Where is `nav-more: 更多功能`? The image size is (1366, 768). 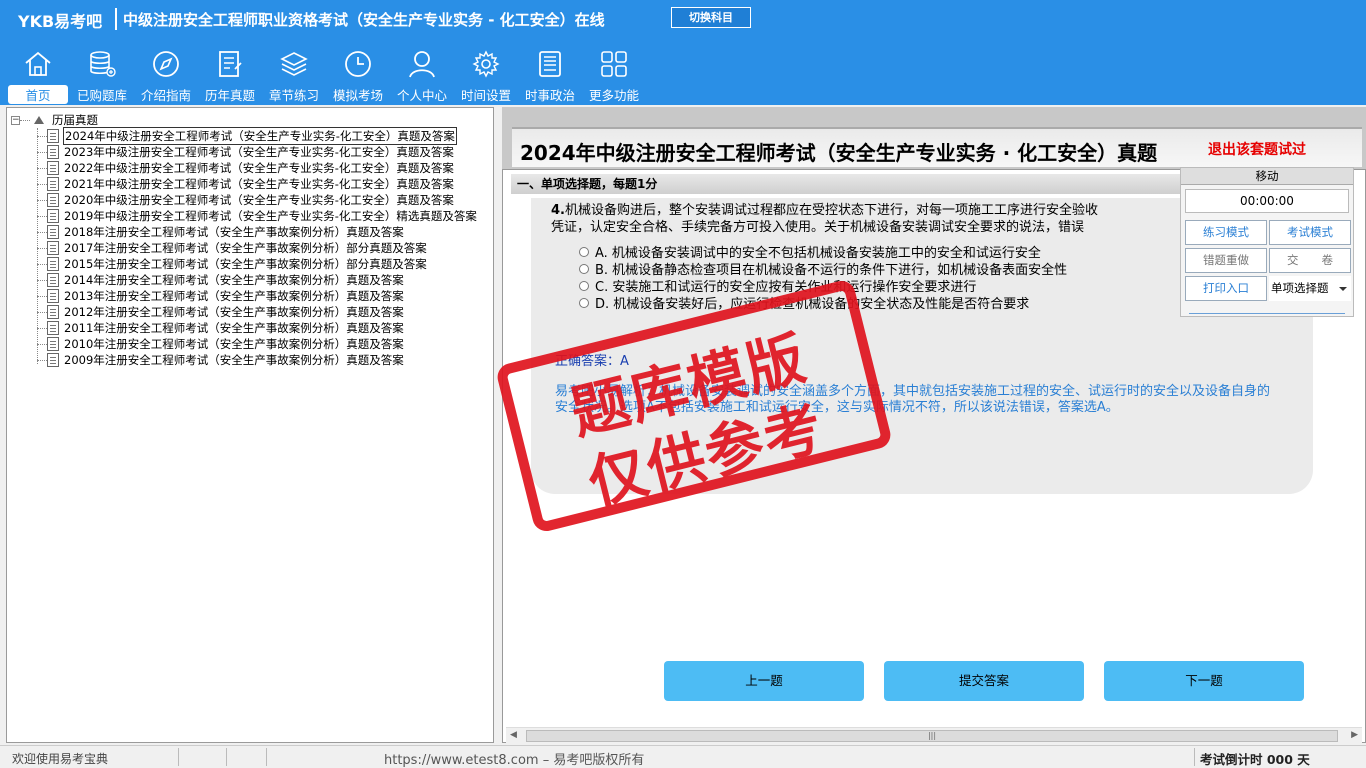
nav-more: 更多功能 is located at coordinates (614, 75).